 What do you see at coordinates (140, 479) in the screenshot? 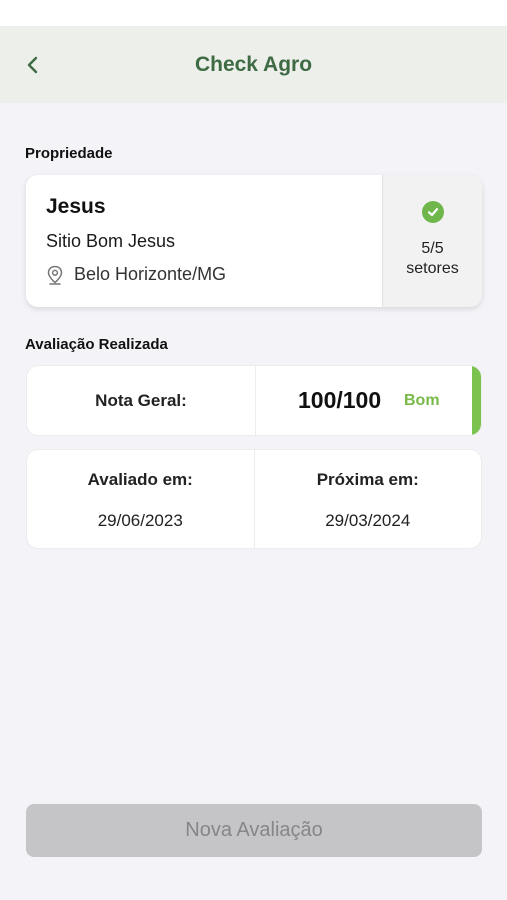
I see `evaluated-label: Avaliado em:` at bounding box center [140, 479].